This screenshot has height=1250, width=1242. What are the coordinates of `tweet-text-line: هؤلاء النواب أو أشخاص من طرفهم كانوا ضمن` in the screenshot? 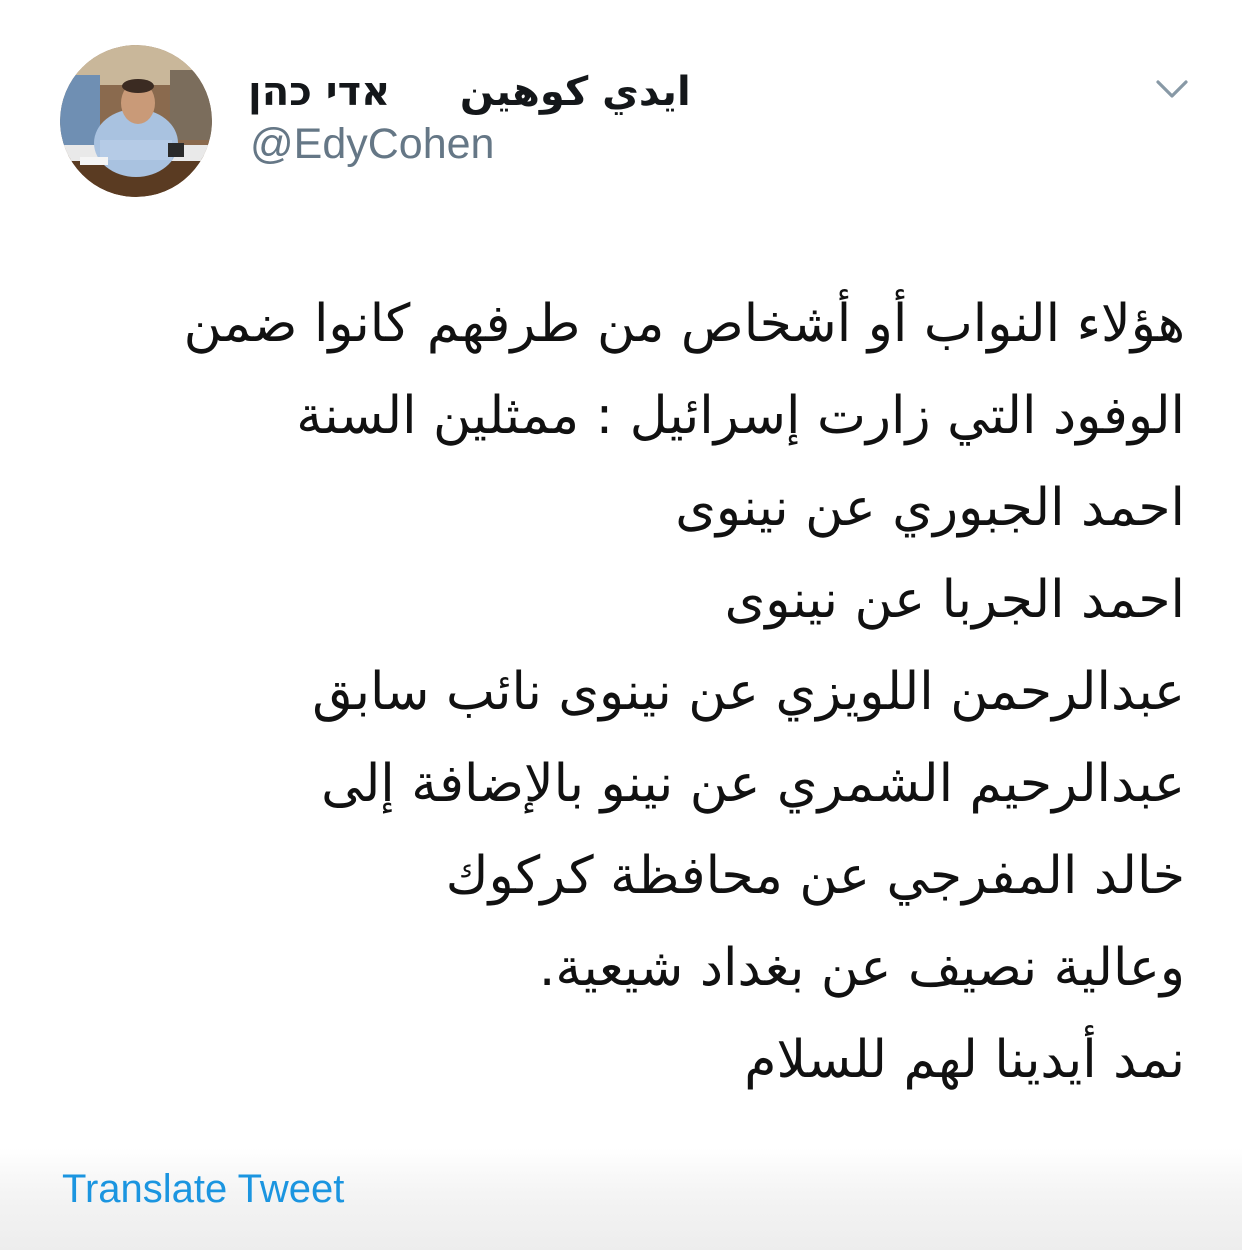 It's located at (684, 324).